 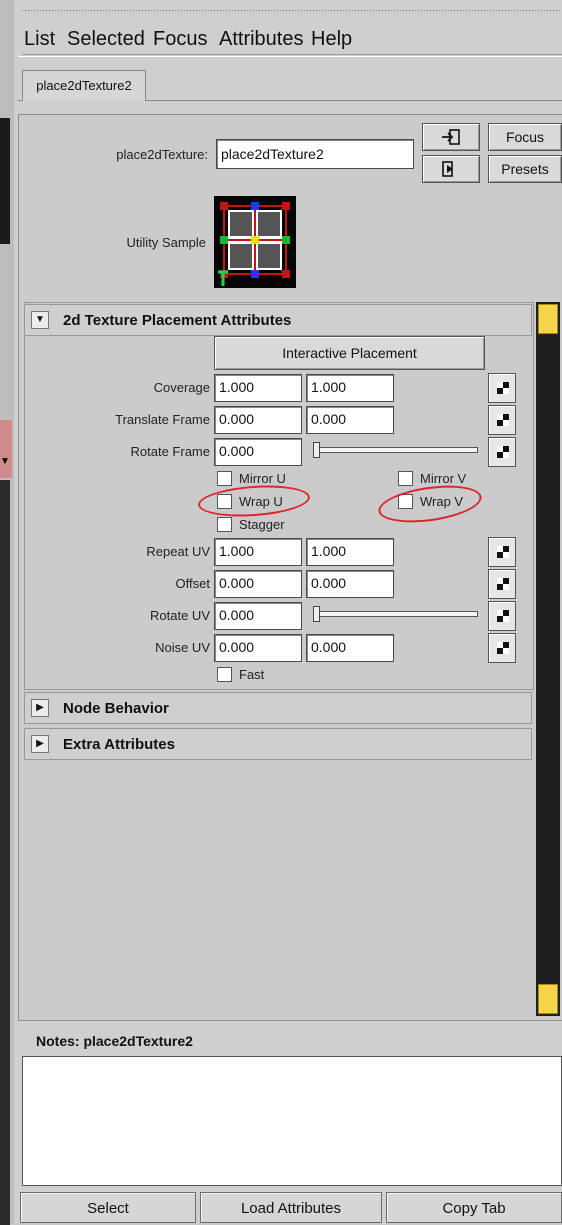 I want to click on left-panel-dark-area, so click(x=5, y=181).